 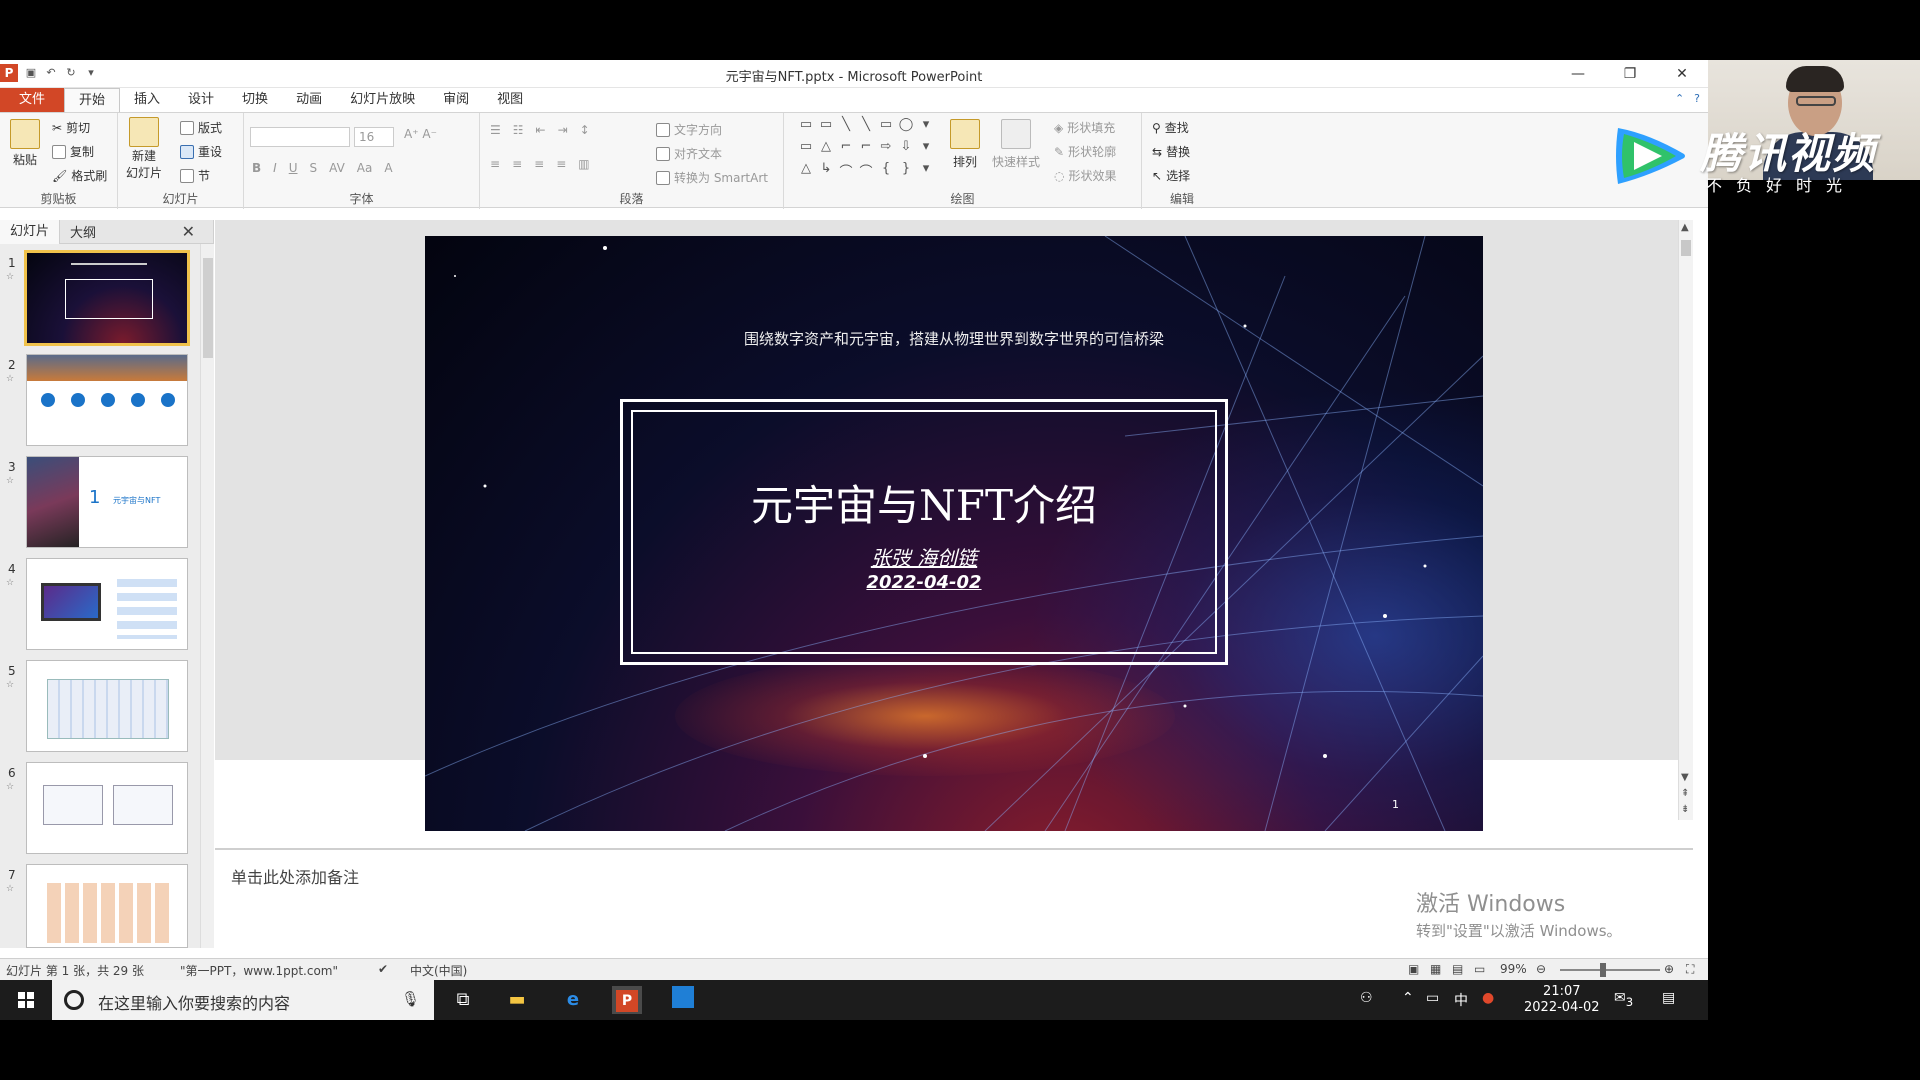 I want to click on bold-icon: B, so click(x=256, y=168).